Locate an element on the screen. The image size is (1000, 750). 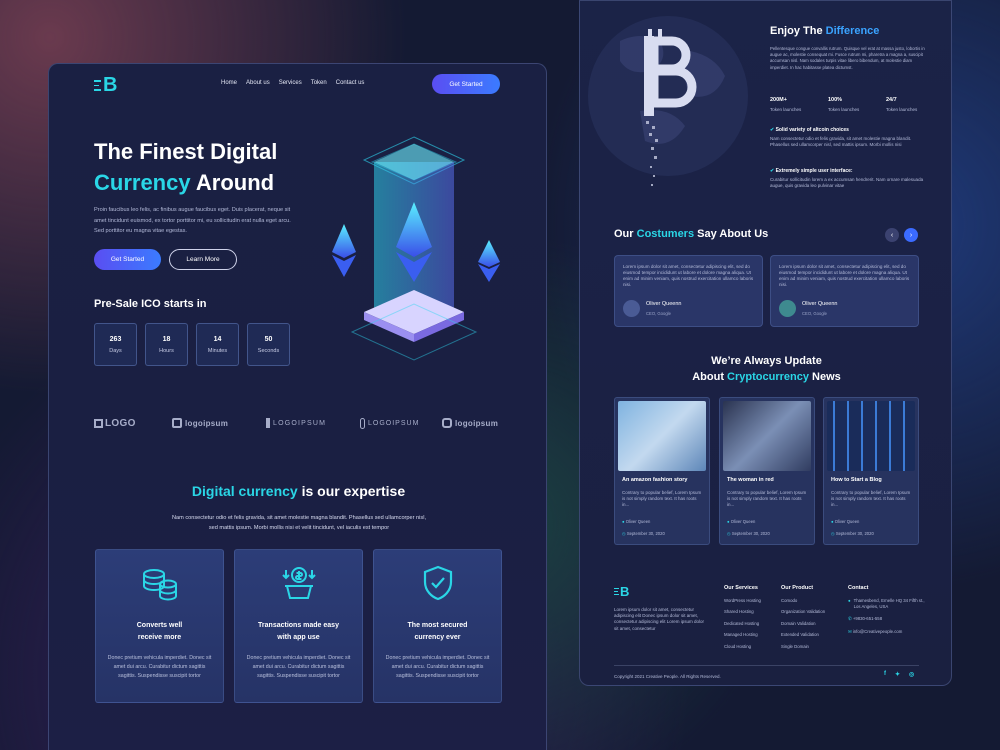
partner-logo-1: LOGO is located at coordinates (115, 423).